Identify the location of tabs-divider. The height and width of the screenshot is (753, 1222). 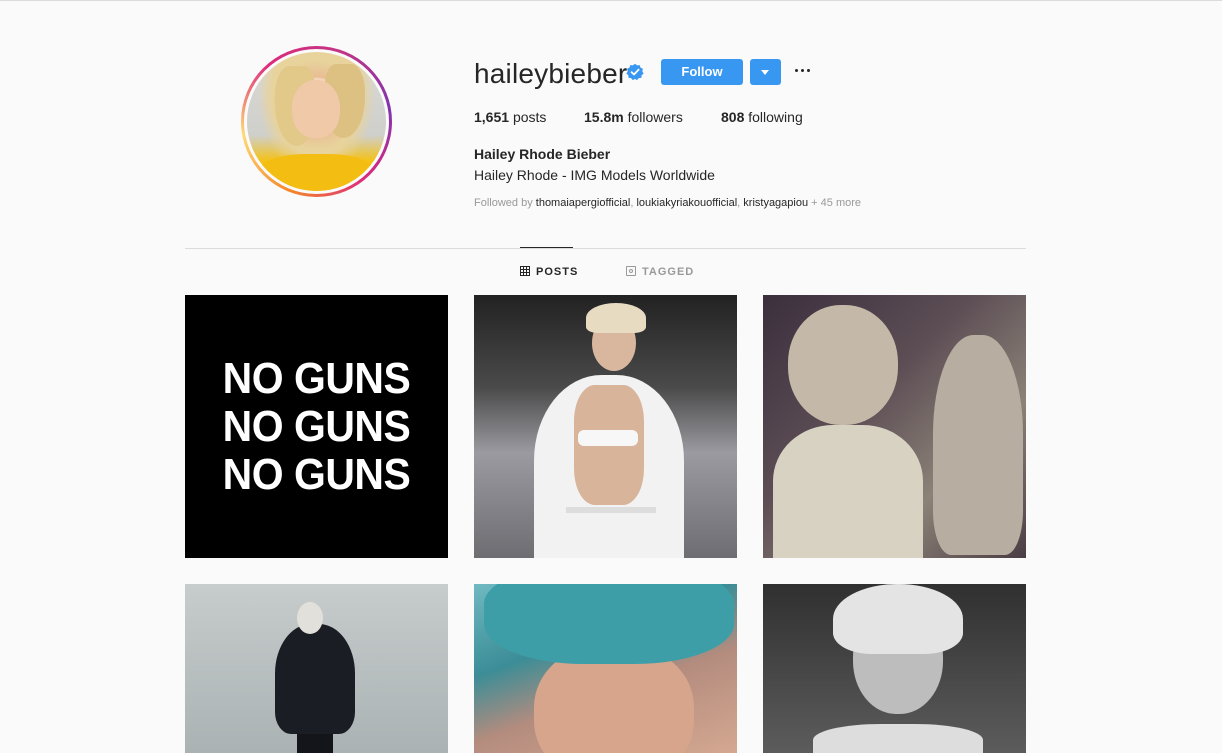
(605, 248).